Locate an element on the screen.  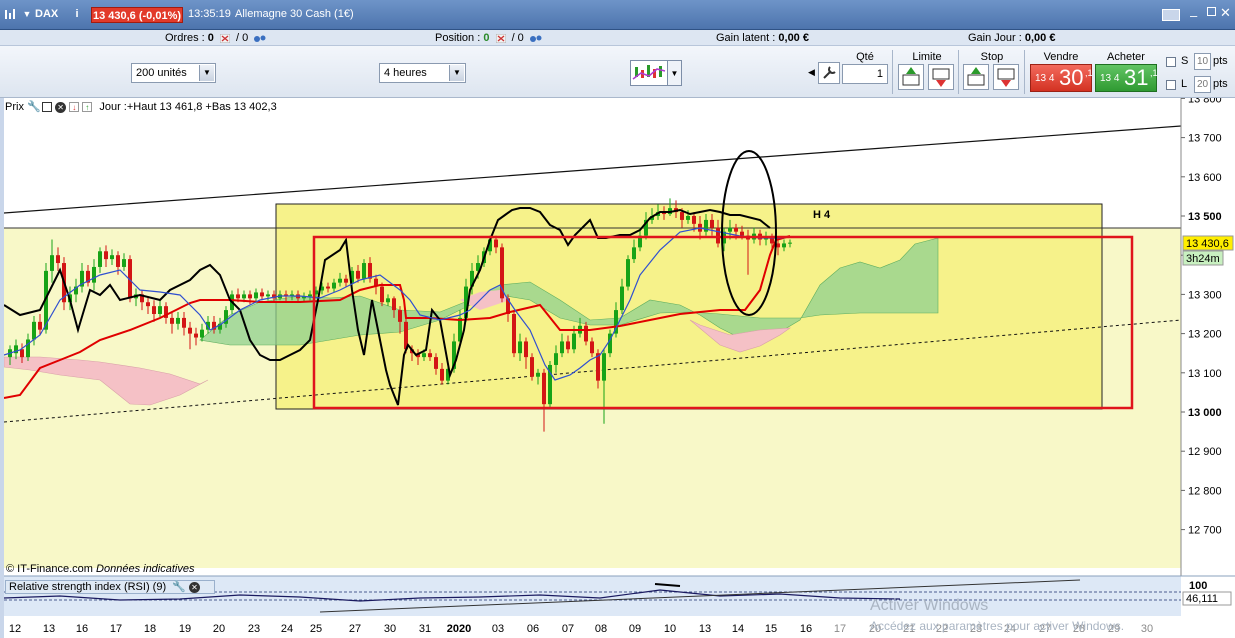
buy-limit-button is located at coordinates (911, 77).